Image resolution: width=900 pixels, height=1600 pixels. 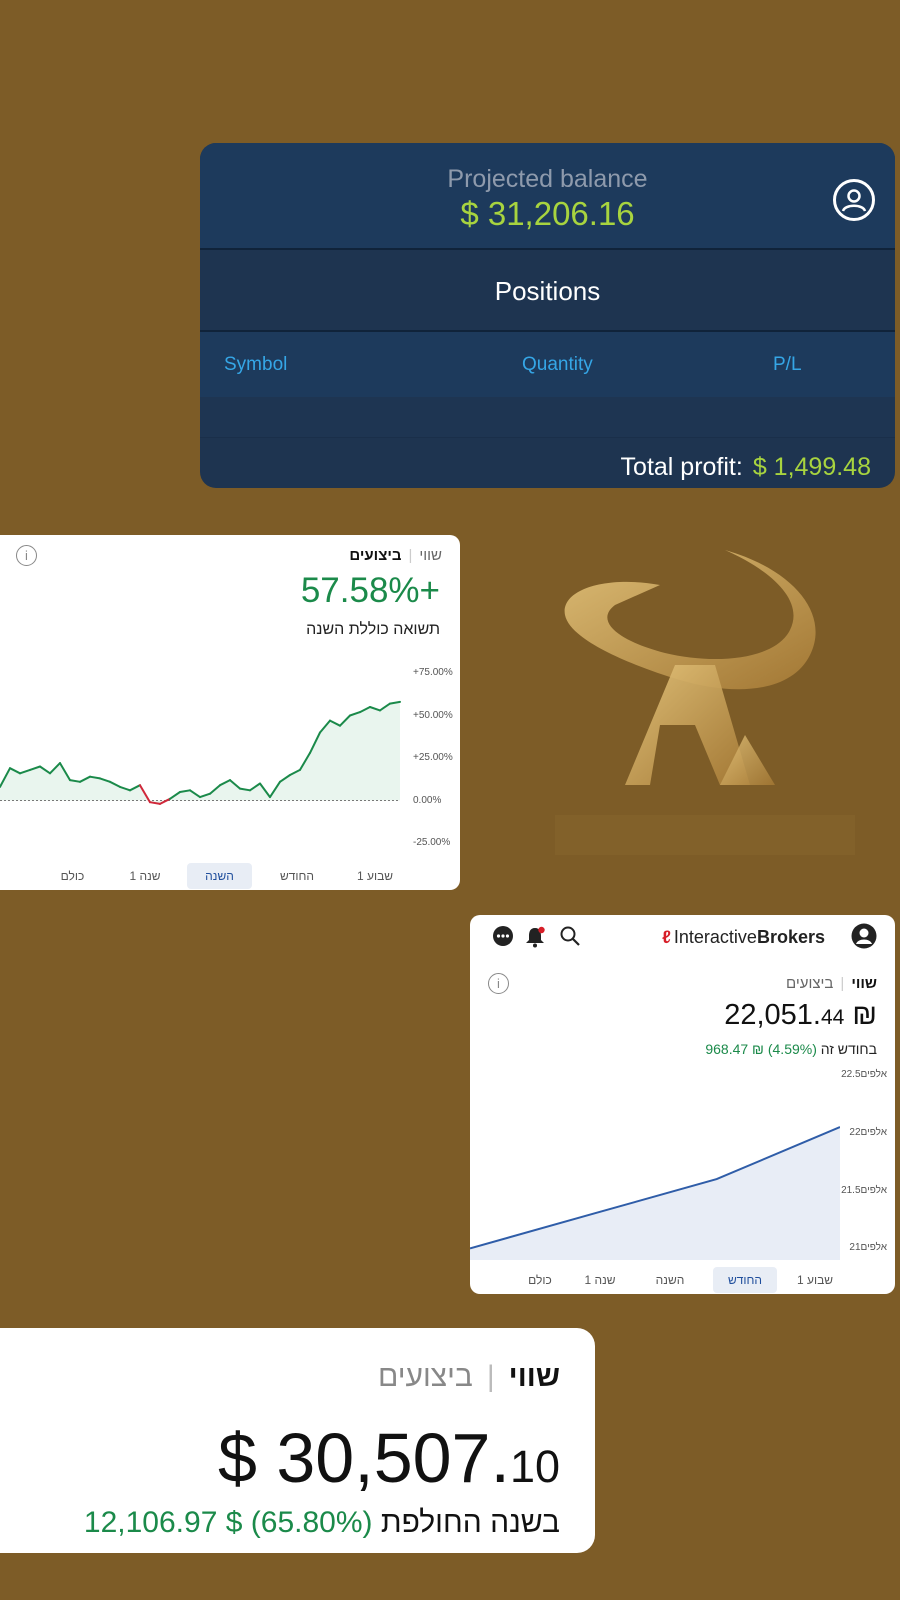 I want to click on ib-account-value: ₪ 22,051.44, so click(x=800, y=1015).